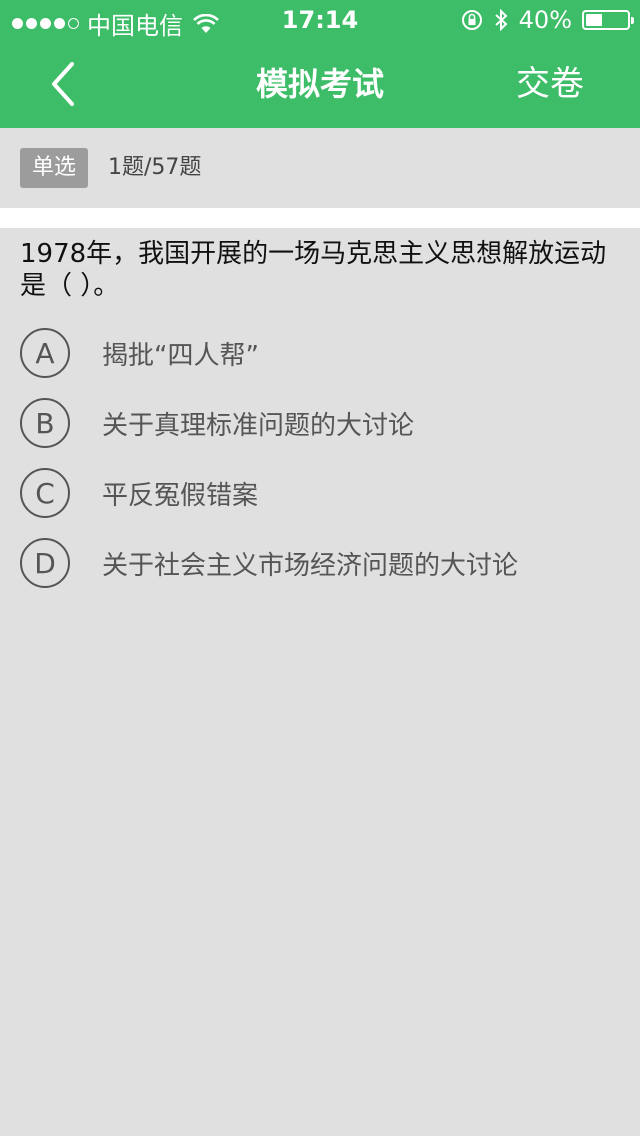 The height and width of the screenshot is (1136, 640). Describe the element at coordinates (54, 168) in the screenshot. I see `question-type-badge: 单选` at that location.